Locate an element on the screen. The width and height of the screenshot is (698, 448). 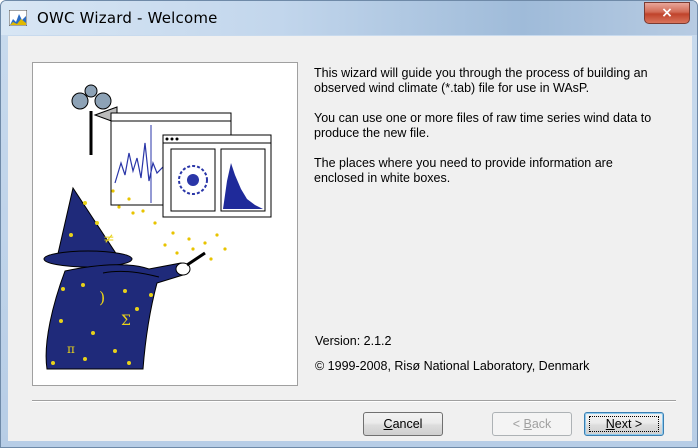
close-button: × is located at coordinates (667, 13).